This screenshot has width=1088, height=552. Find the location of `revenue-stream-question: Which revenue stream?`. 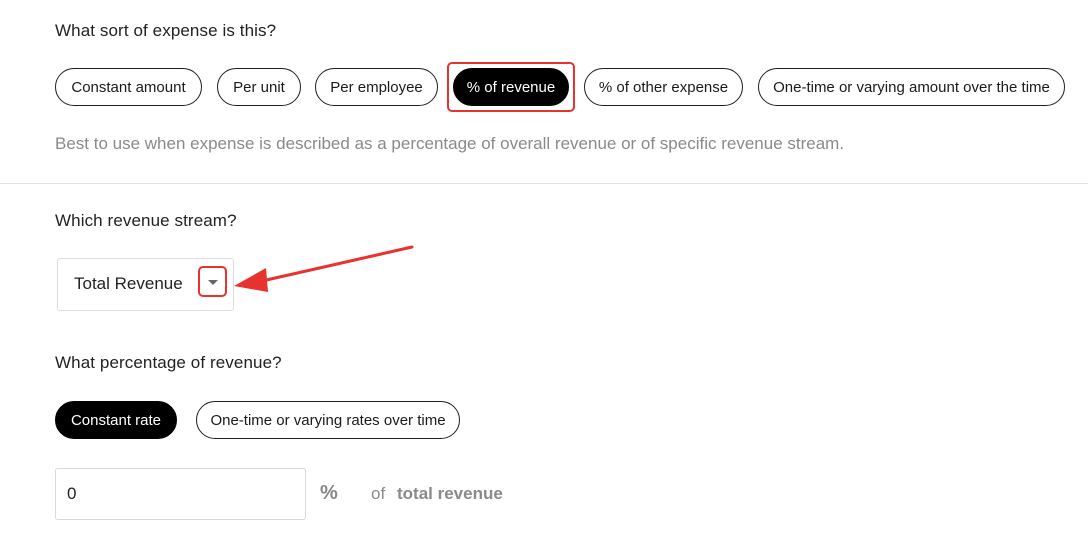

revenue-stream-question: Which revenue stream? is located at coordinates (146, 220).